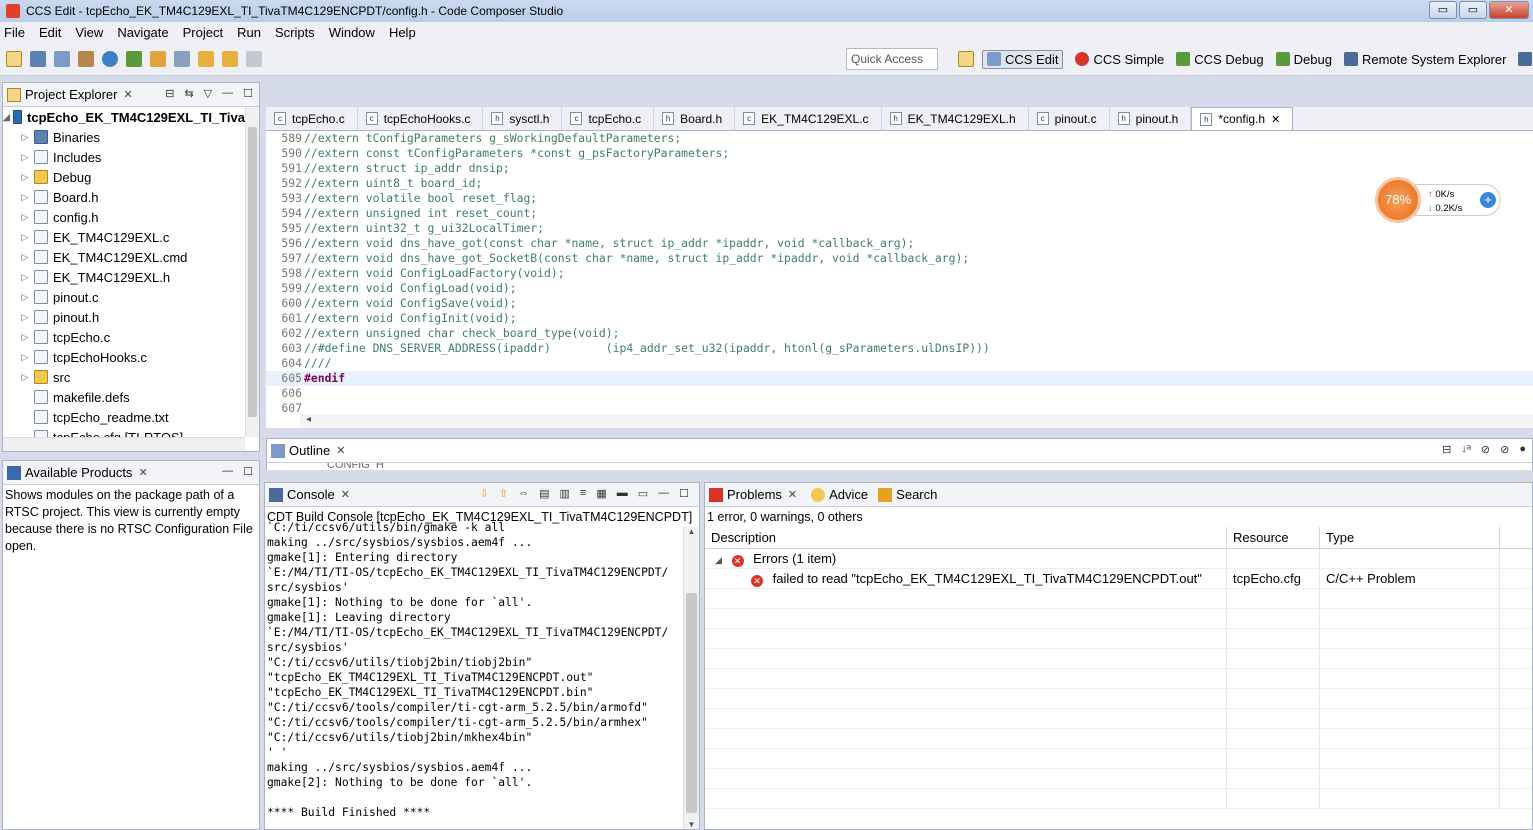 This screenshot has height=830, width=1533. I want to click on word-wrap-icon: ≡, so click(583, 493).